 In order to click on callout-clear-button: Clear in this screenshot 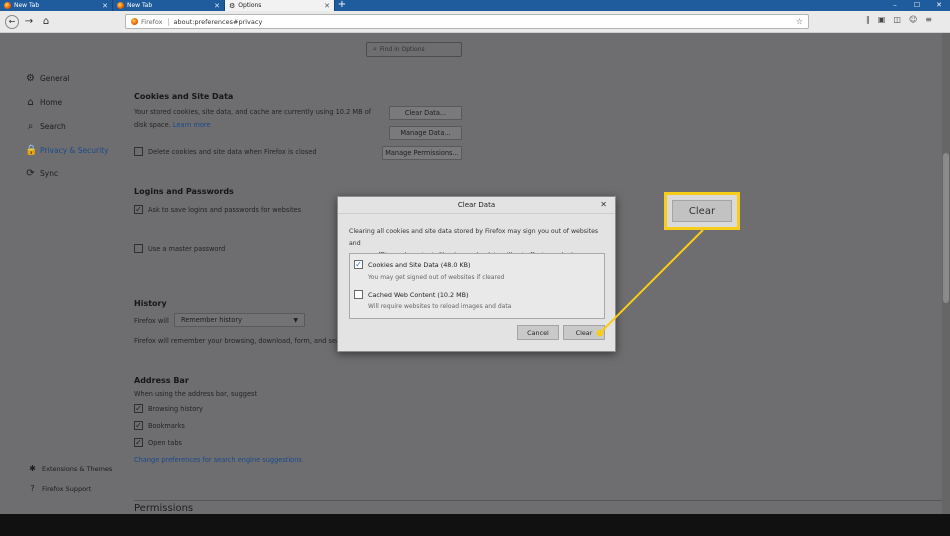, I will do `click(702, 211)`.